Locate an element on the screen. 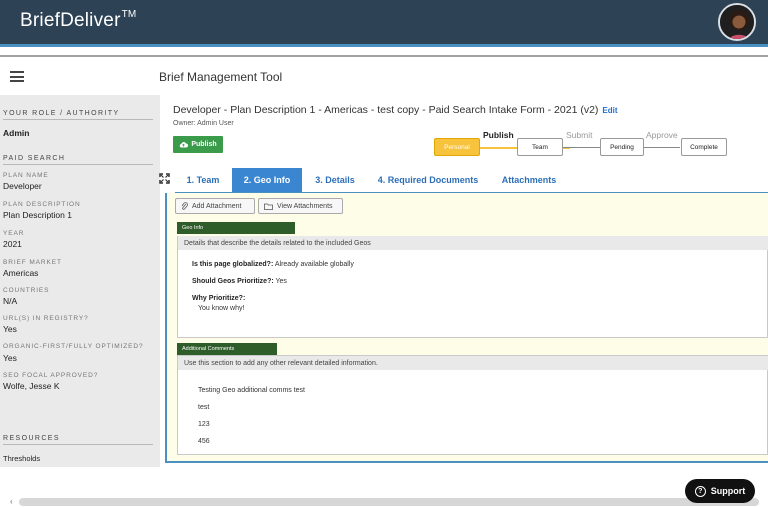 Image resolution: width=768 pixels, height=507 pixels. publish-button: Publish is located at coordinates (198, 144).